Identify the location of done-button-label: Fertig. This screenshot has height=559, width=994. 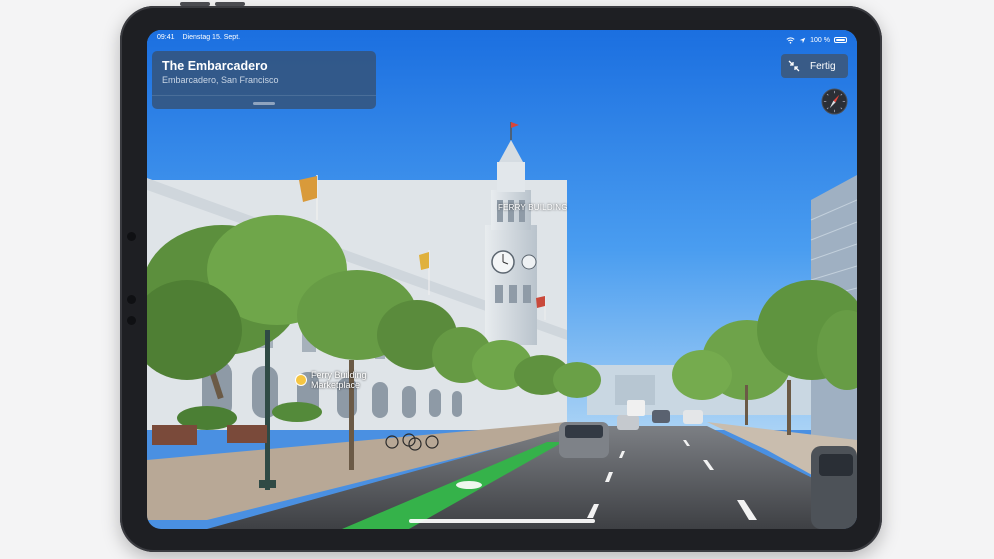
(823, 66).